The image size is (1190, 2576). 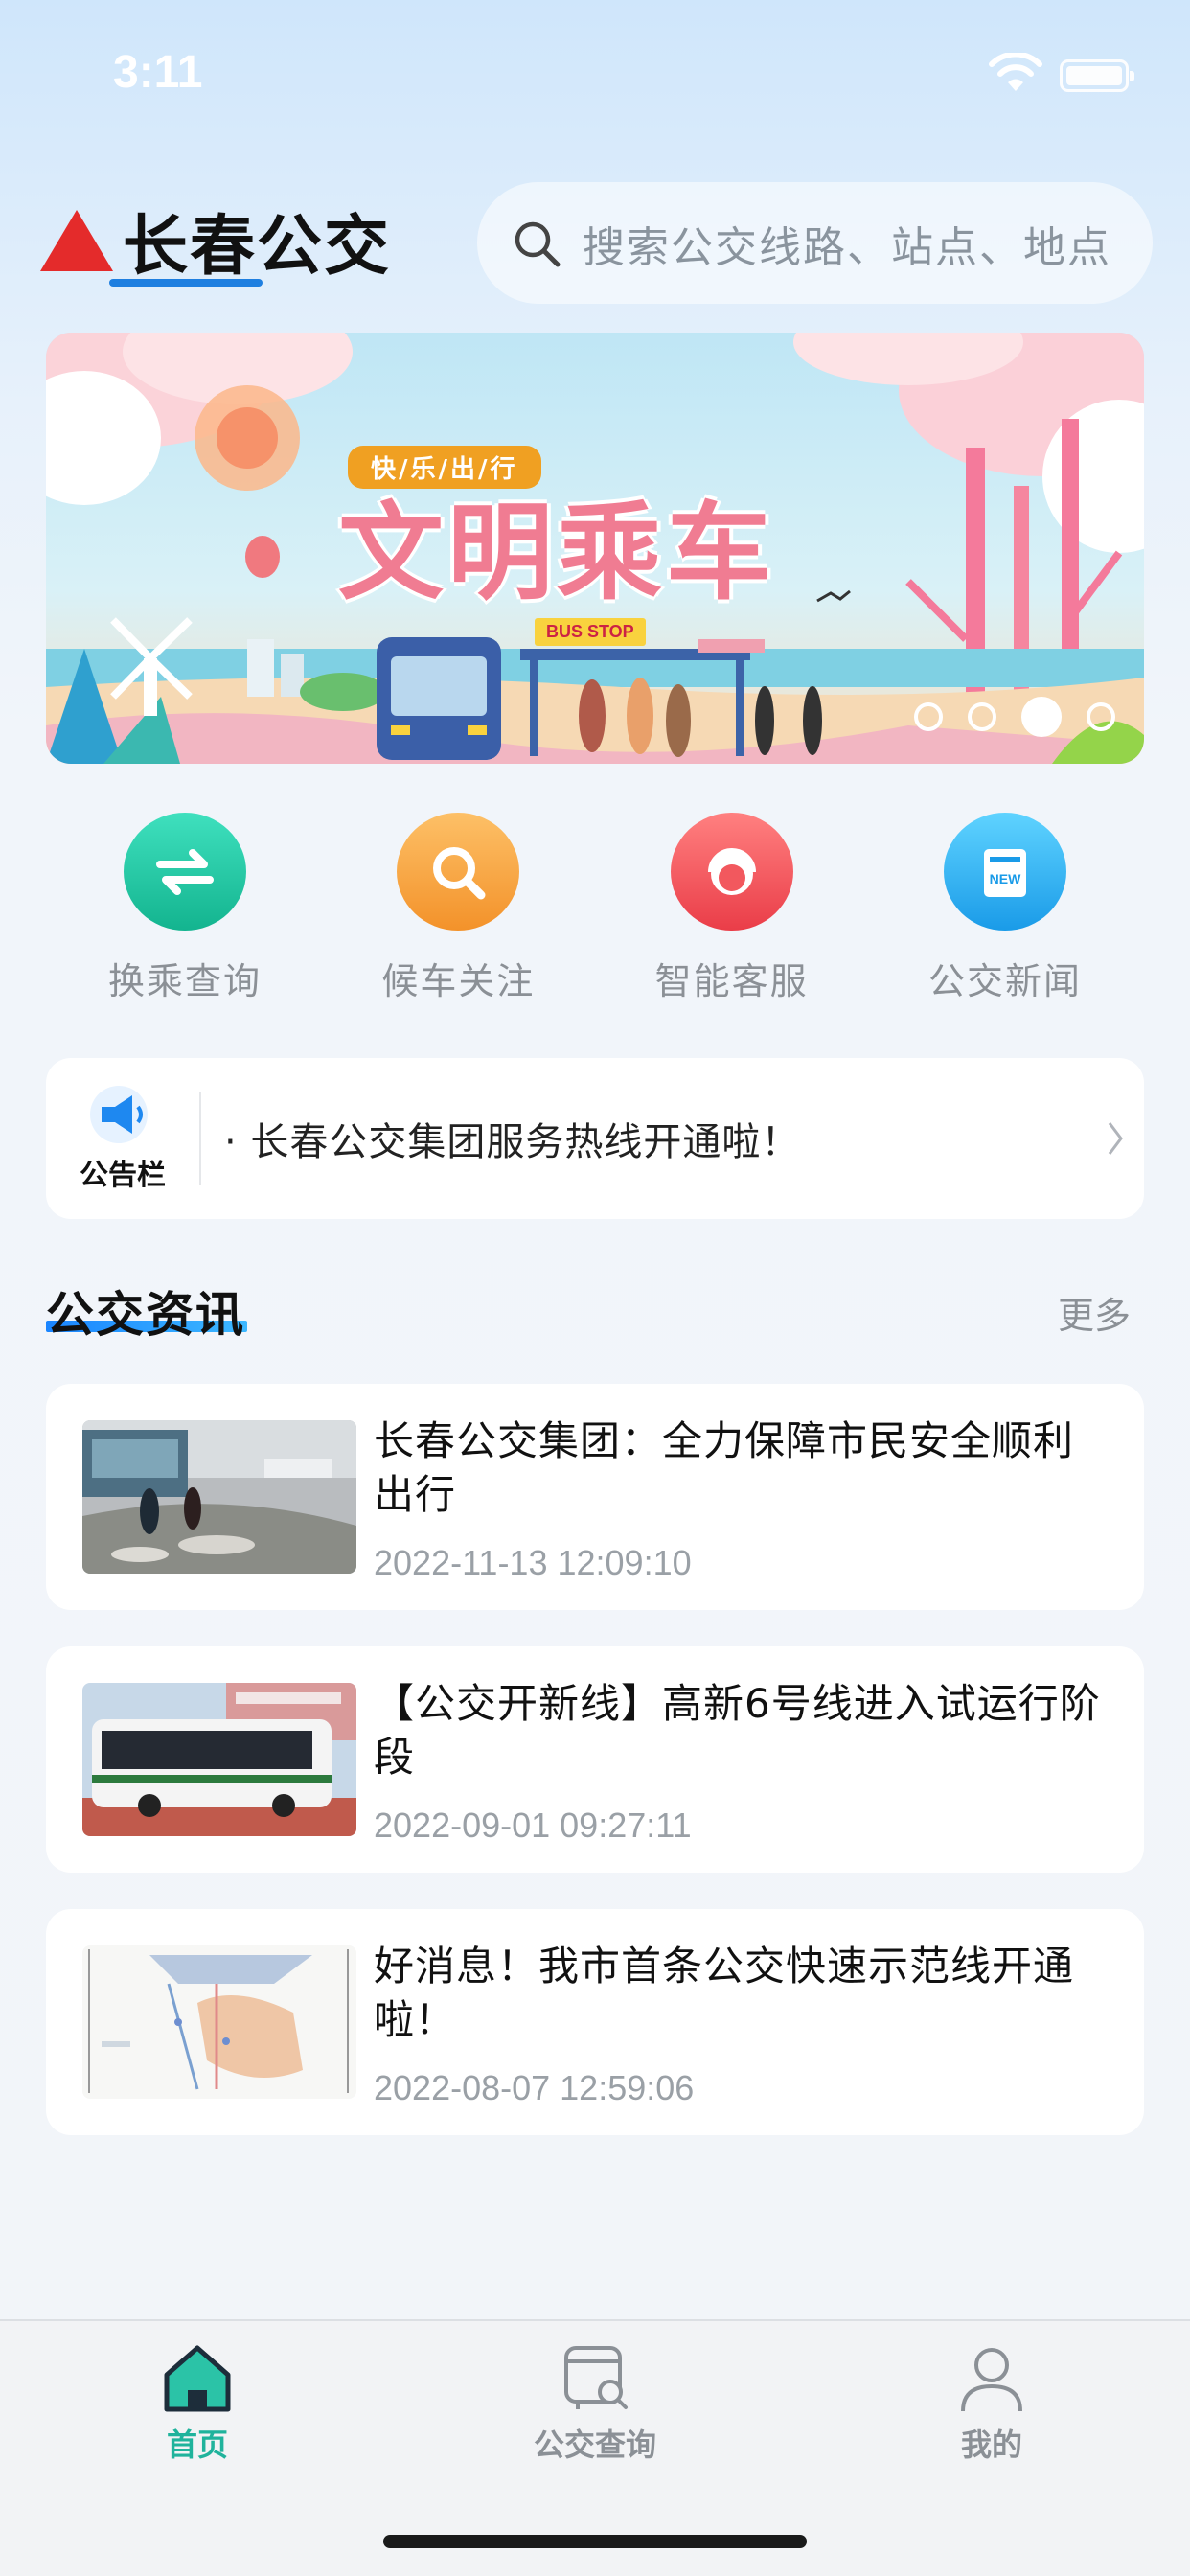 I want to click on quick-action-wait: 候车关注, so click(x=458, y=908).